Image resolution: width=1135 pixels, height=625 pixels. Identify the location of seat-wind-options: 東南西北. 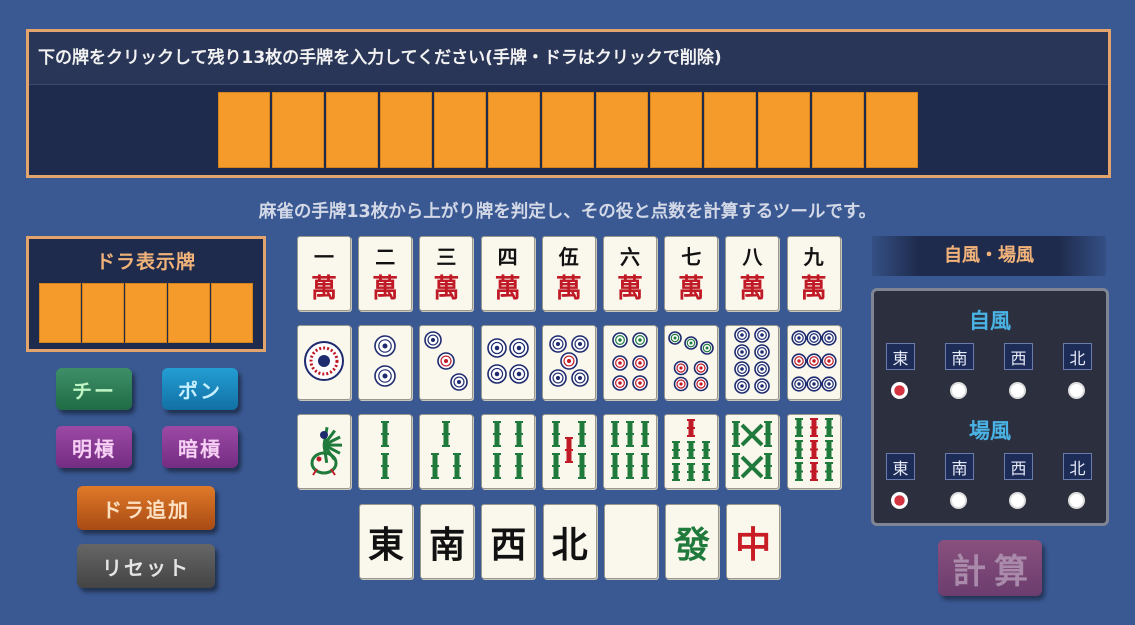
(989, 356).